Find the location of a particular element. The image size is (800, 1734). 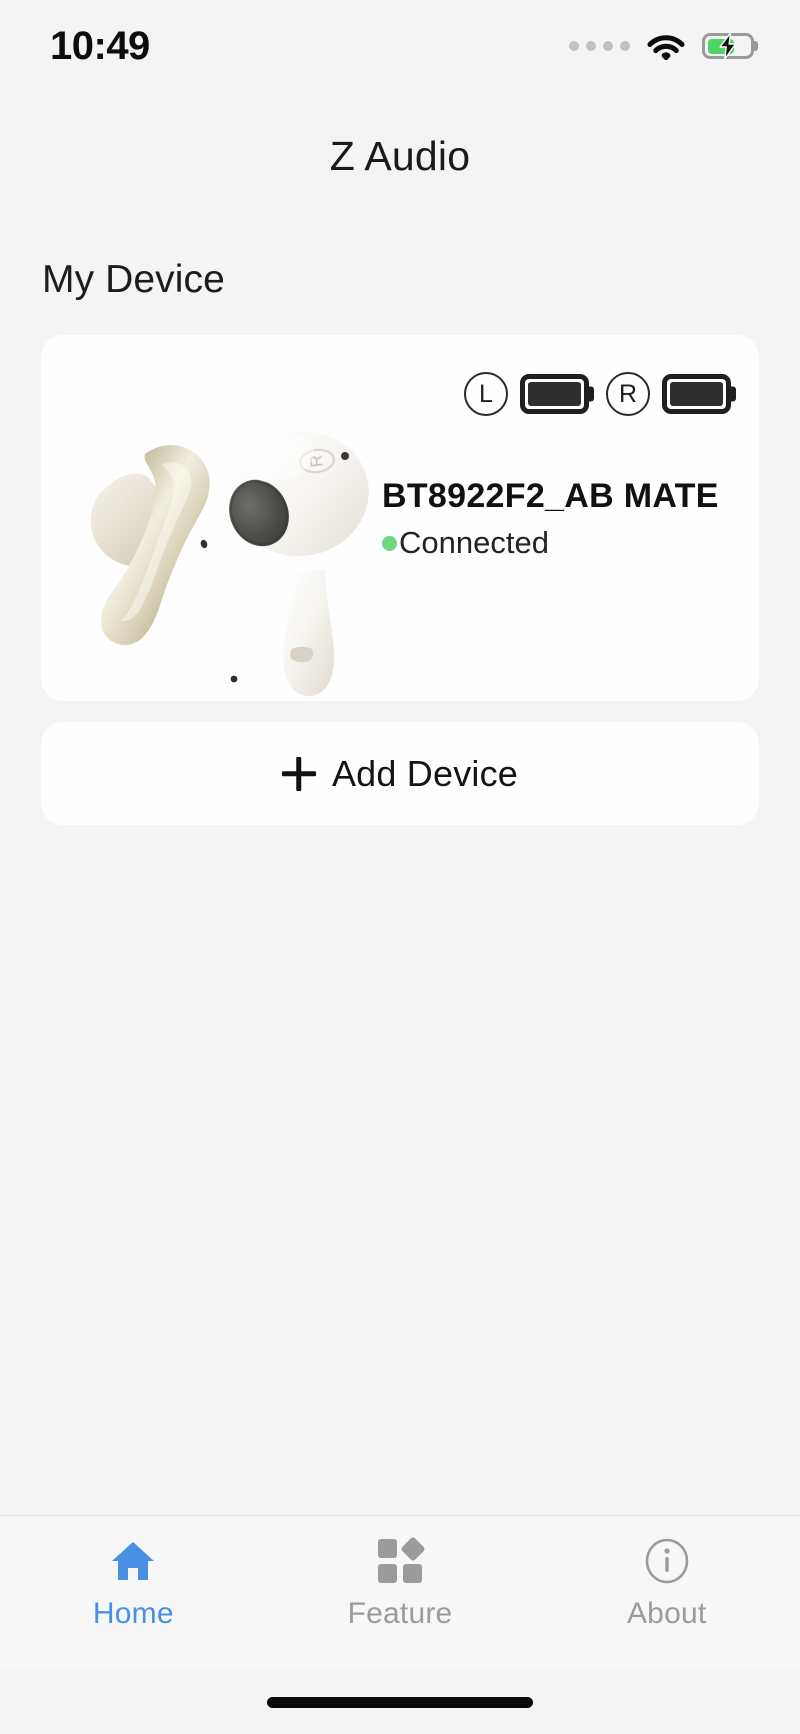

status-badge: Connected is located at coordinates (560, 543).